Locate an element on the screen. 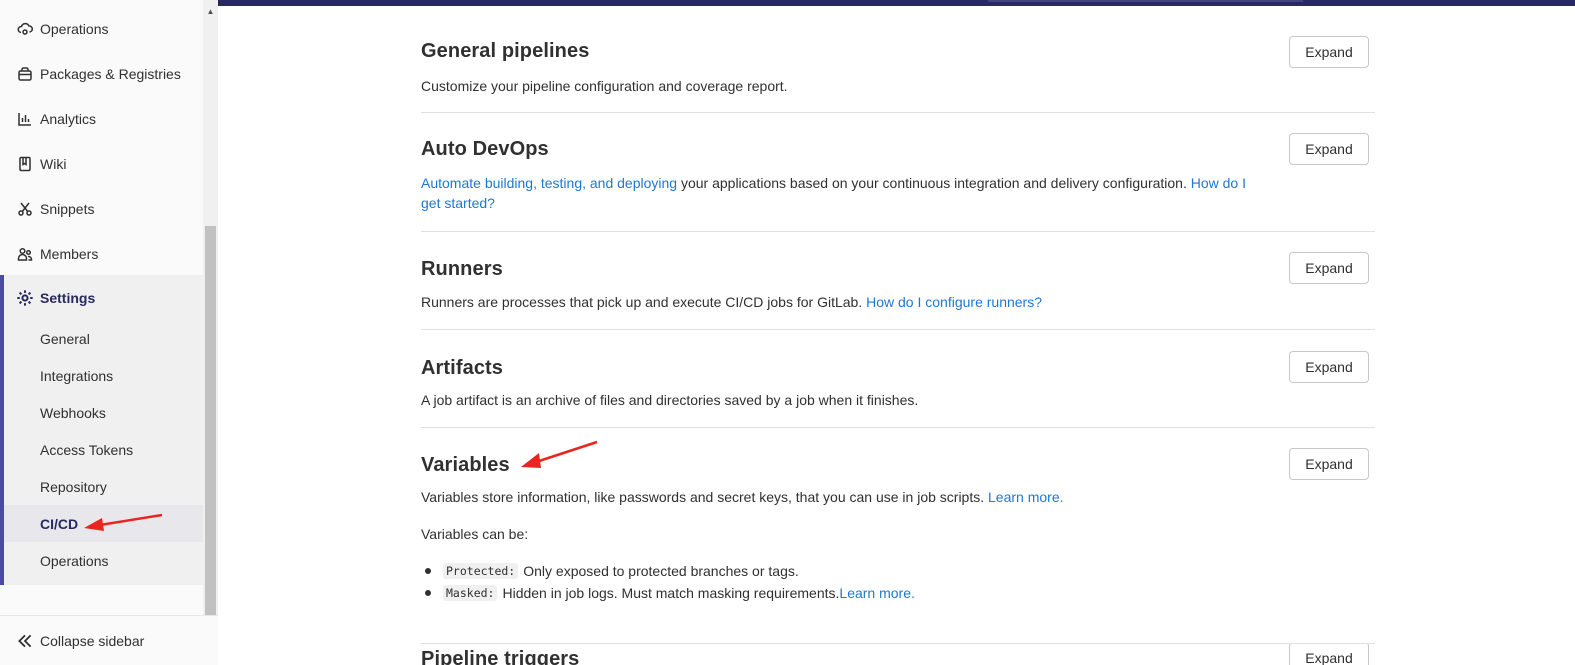 This screenshot has height=665, width=1575. expand-runners-button: Expand is located at coordinates (1329, 268).